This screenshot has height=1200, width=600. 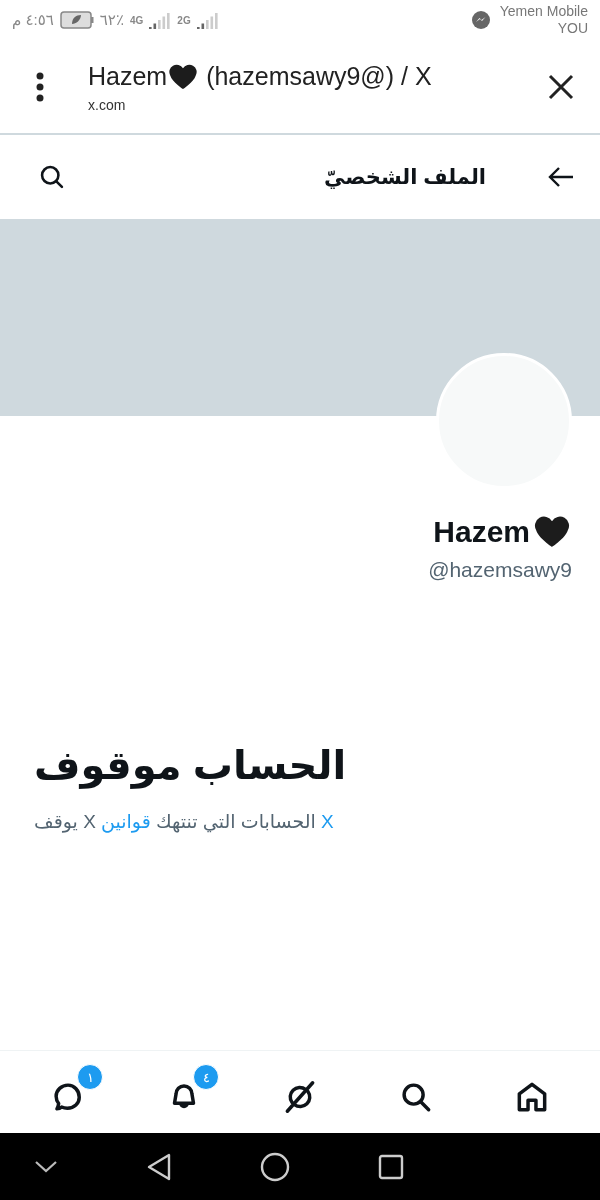 I want to click on network-label: 4G, so click(x=137, y=20).